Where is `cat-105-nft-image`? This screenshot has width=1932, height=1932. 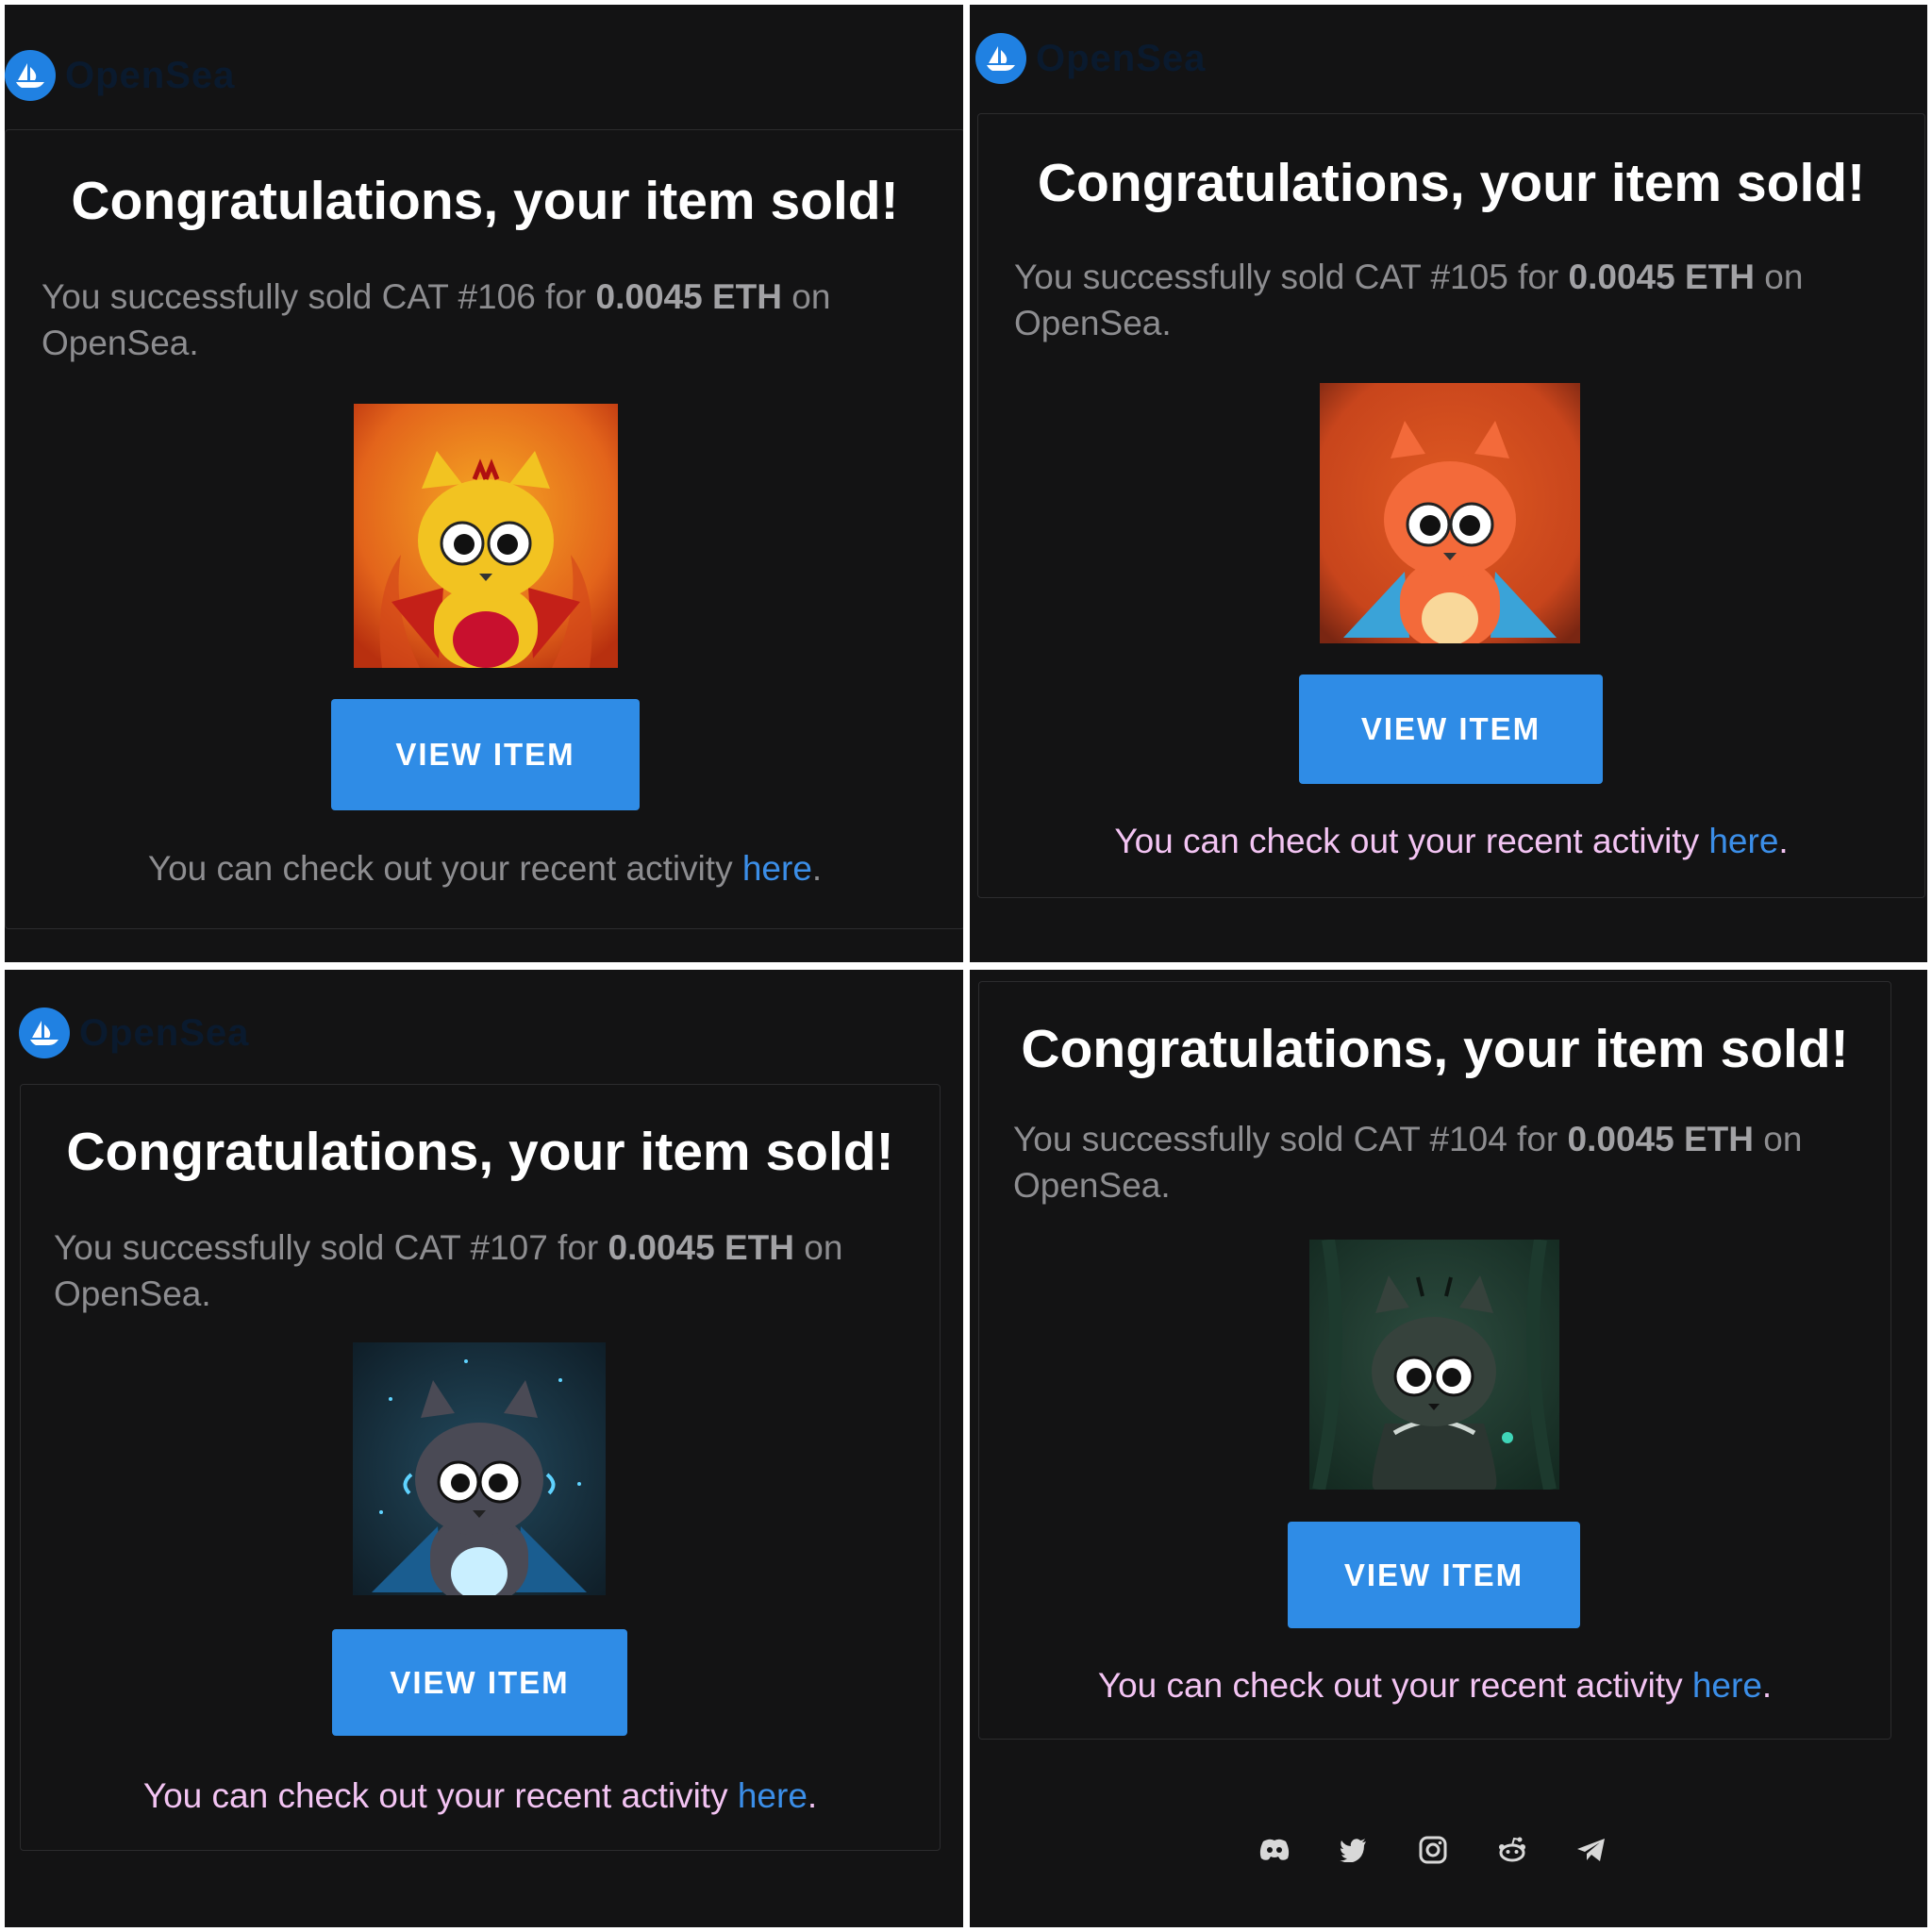 cat-105-nft-image is located at coordinates (1450, 515).